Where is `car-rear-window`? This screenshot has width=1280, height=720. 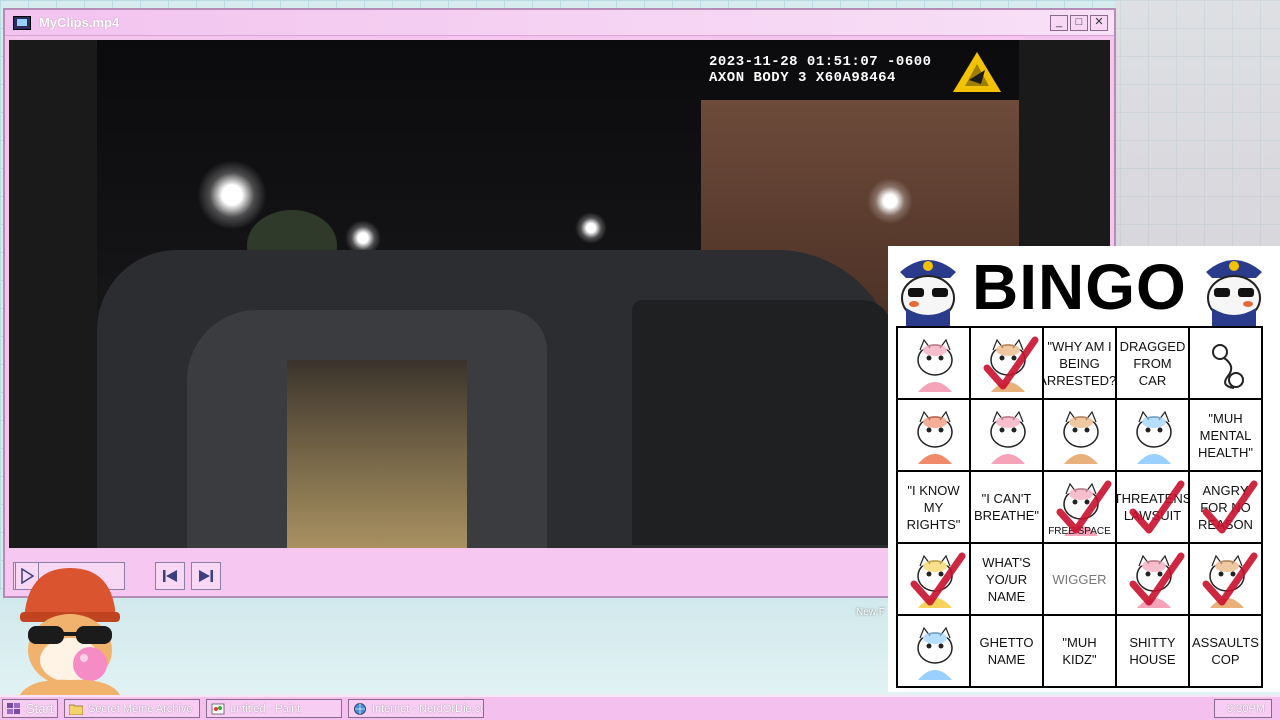
car-rear-window is located at coordinates (762, 422).